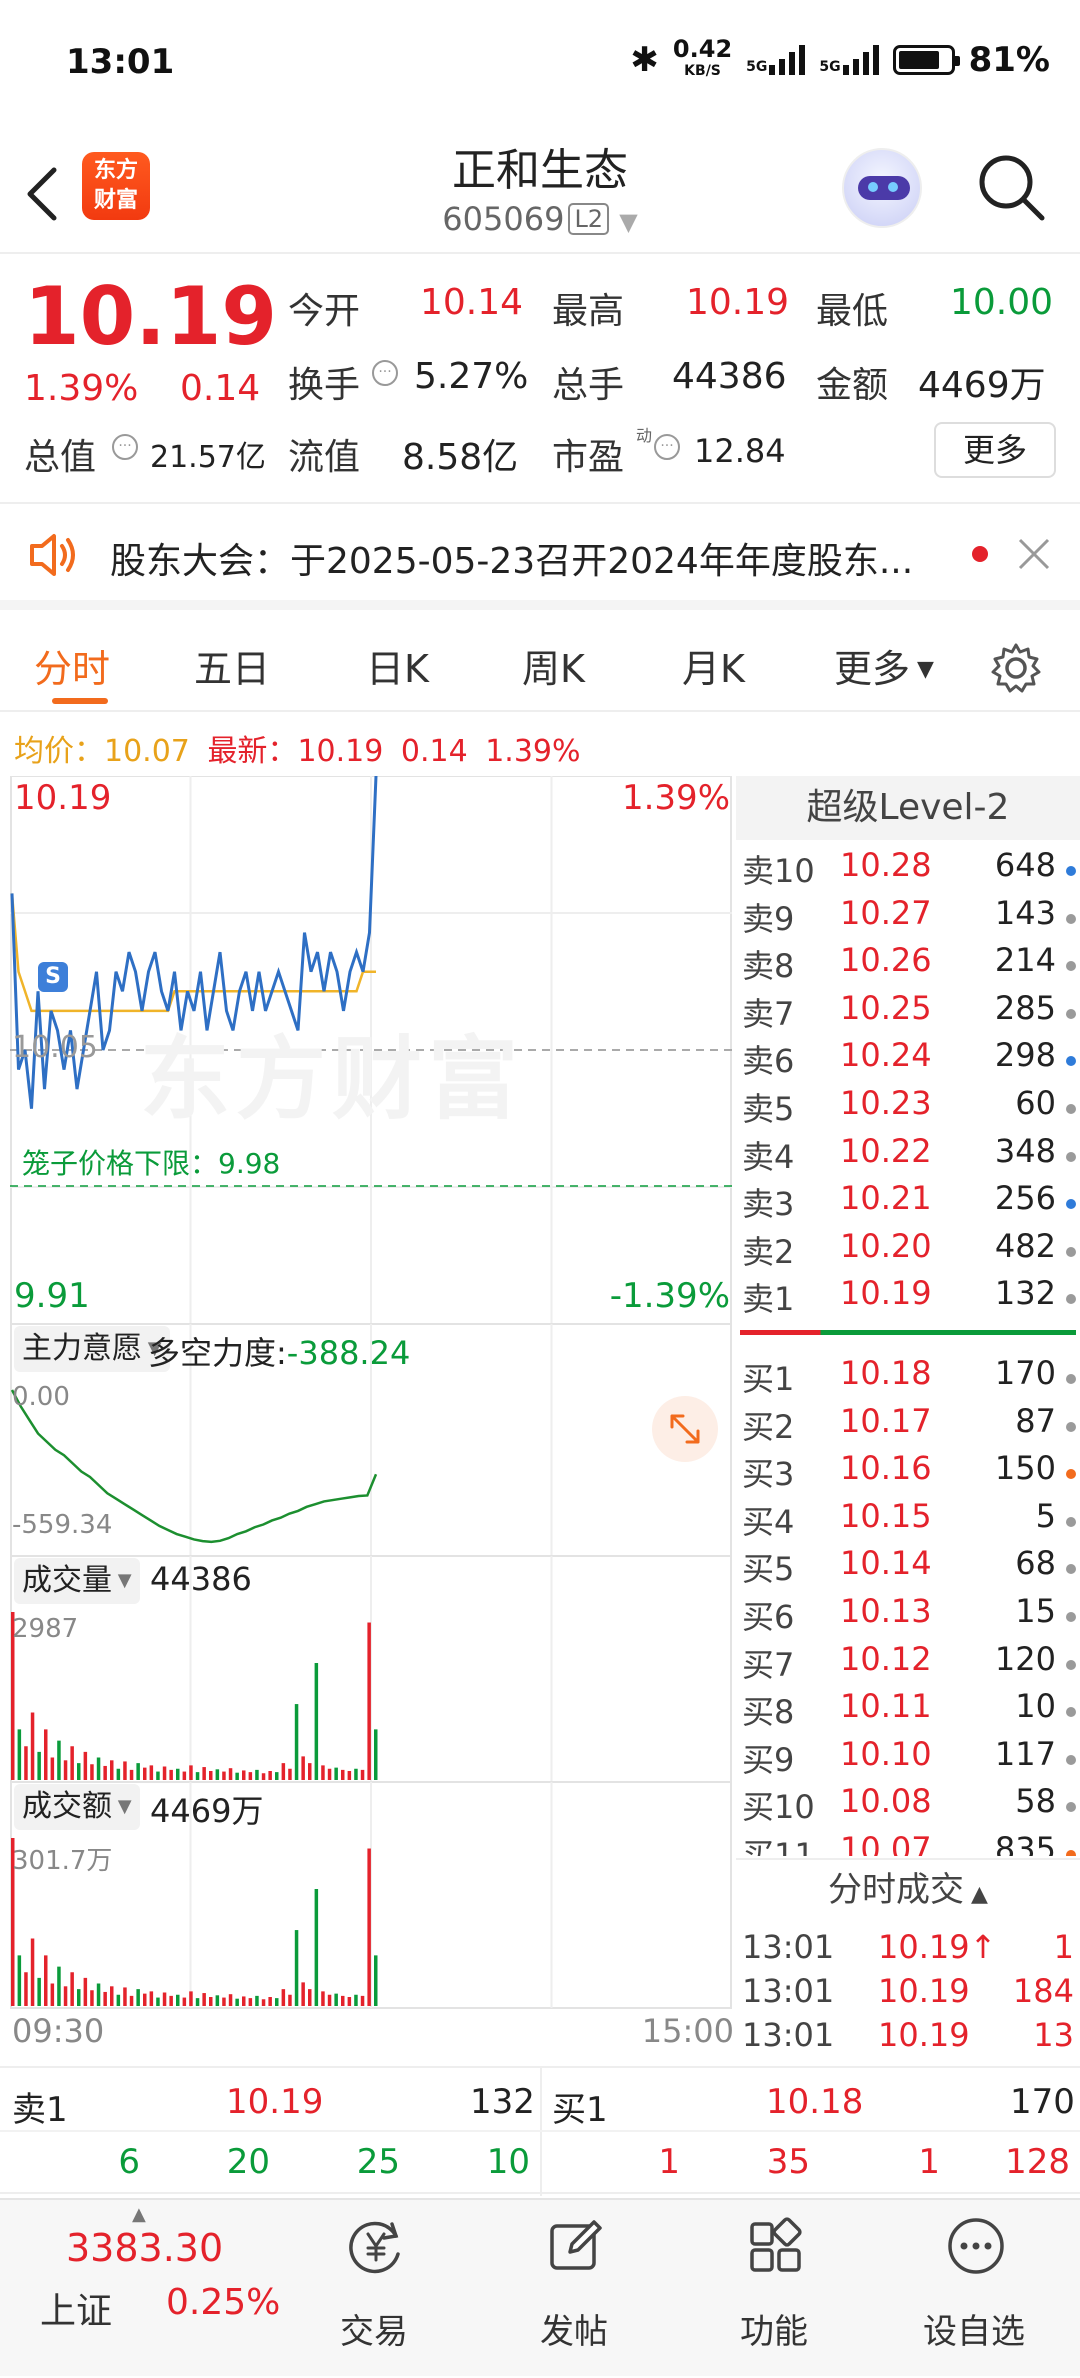 This screenshot has width=1080, height=2378. I want to click on sell-detail: 6, so click(129, 2162).